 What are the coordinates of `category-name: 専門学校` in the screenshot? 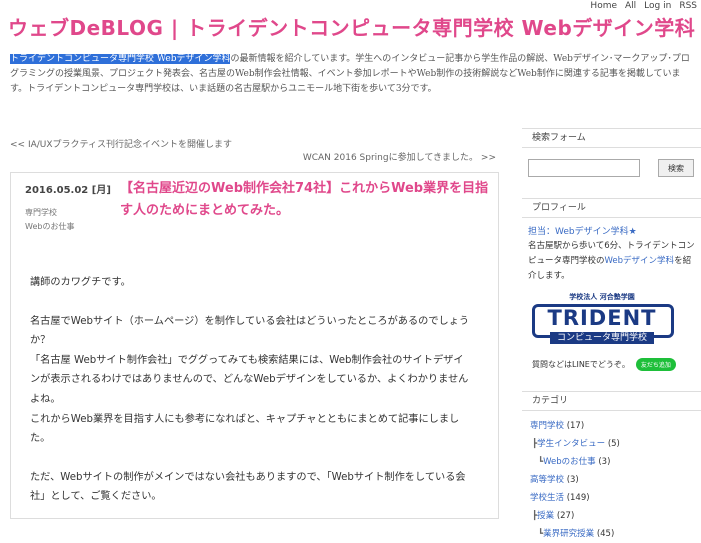 It's located at (548, 426).